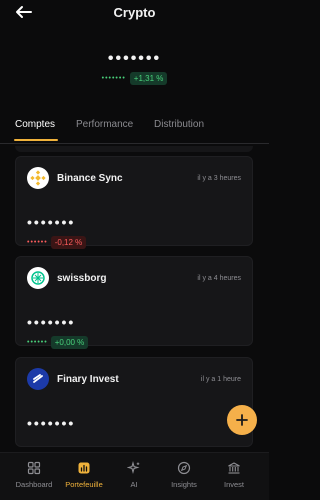 This screenshot has height=500, width=320. What do you see at coordinates (34, 484) in the screenshot?
I see `nav-label: Dashboard` at bounding box center [34, 484].